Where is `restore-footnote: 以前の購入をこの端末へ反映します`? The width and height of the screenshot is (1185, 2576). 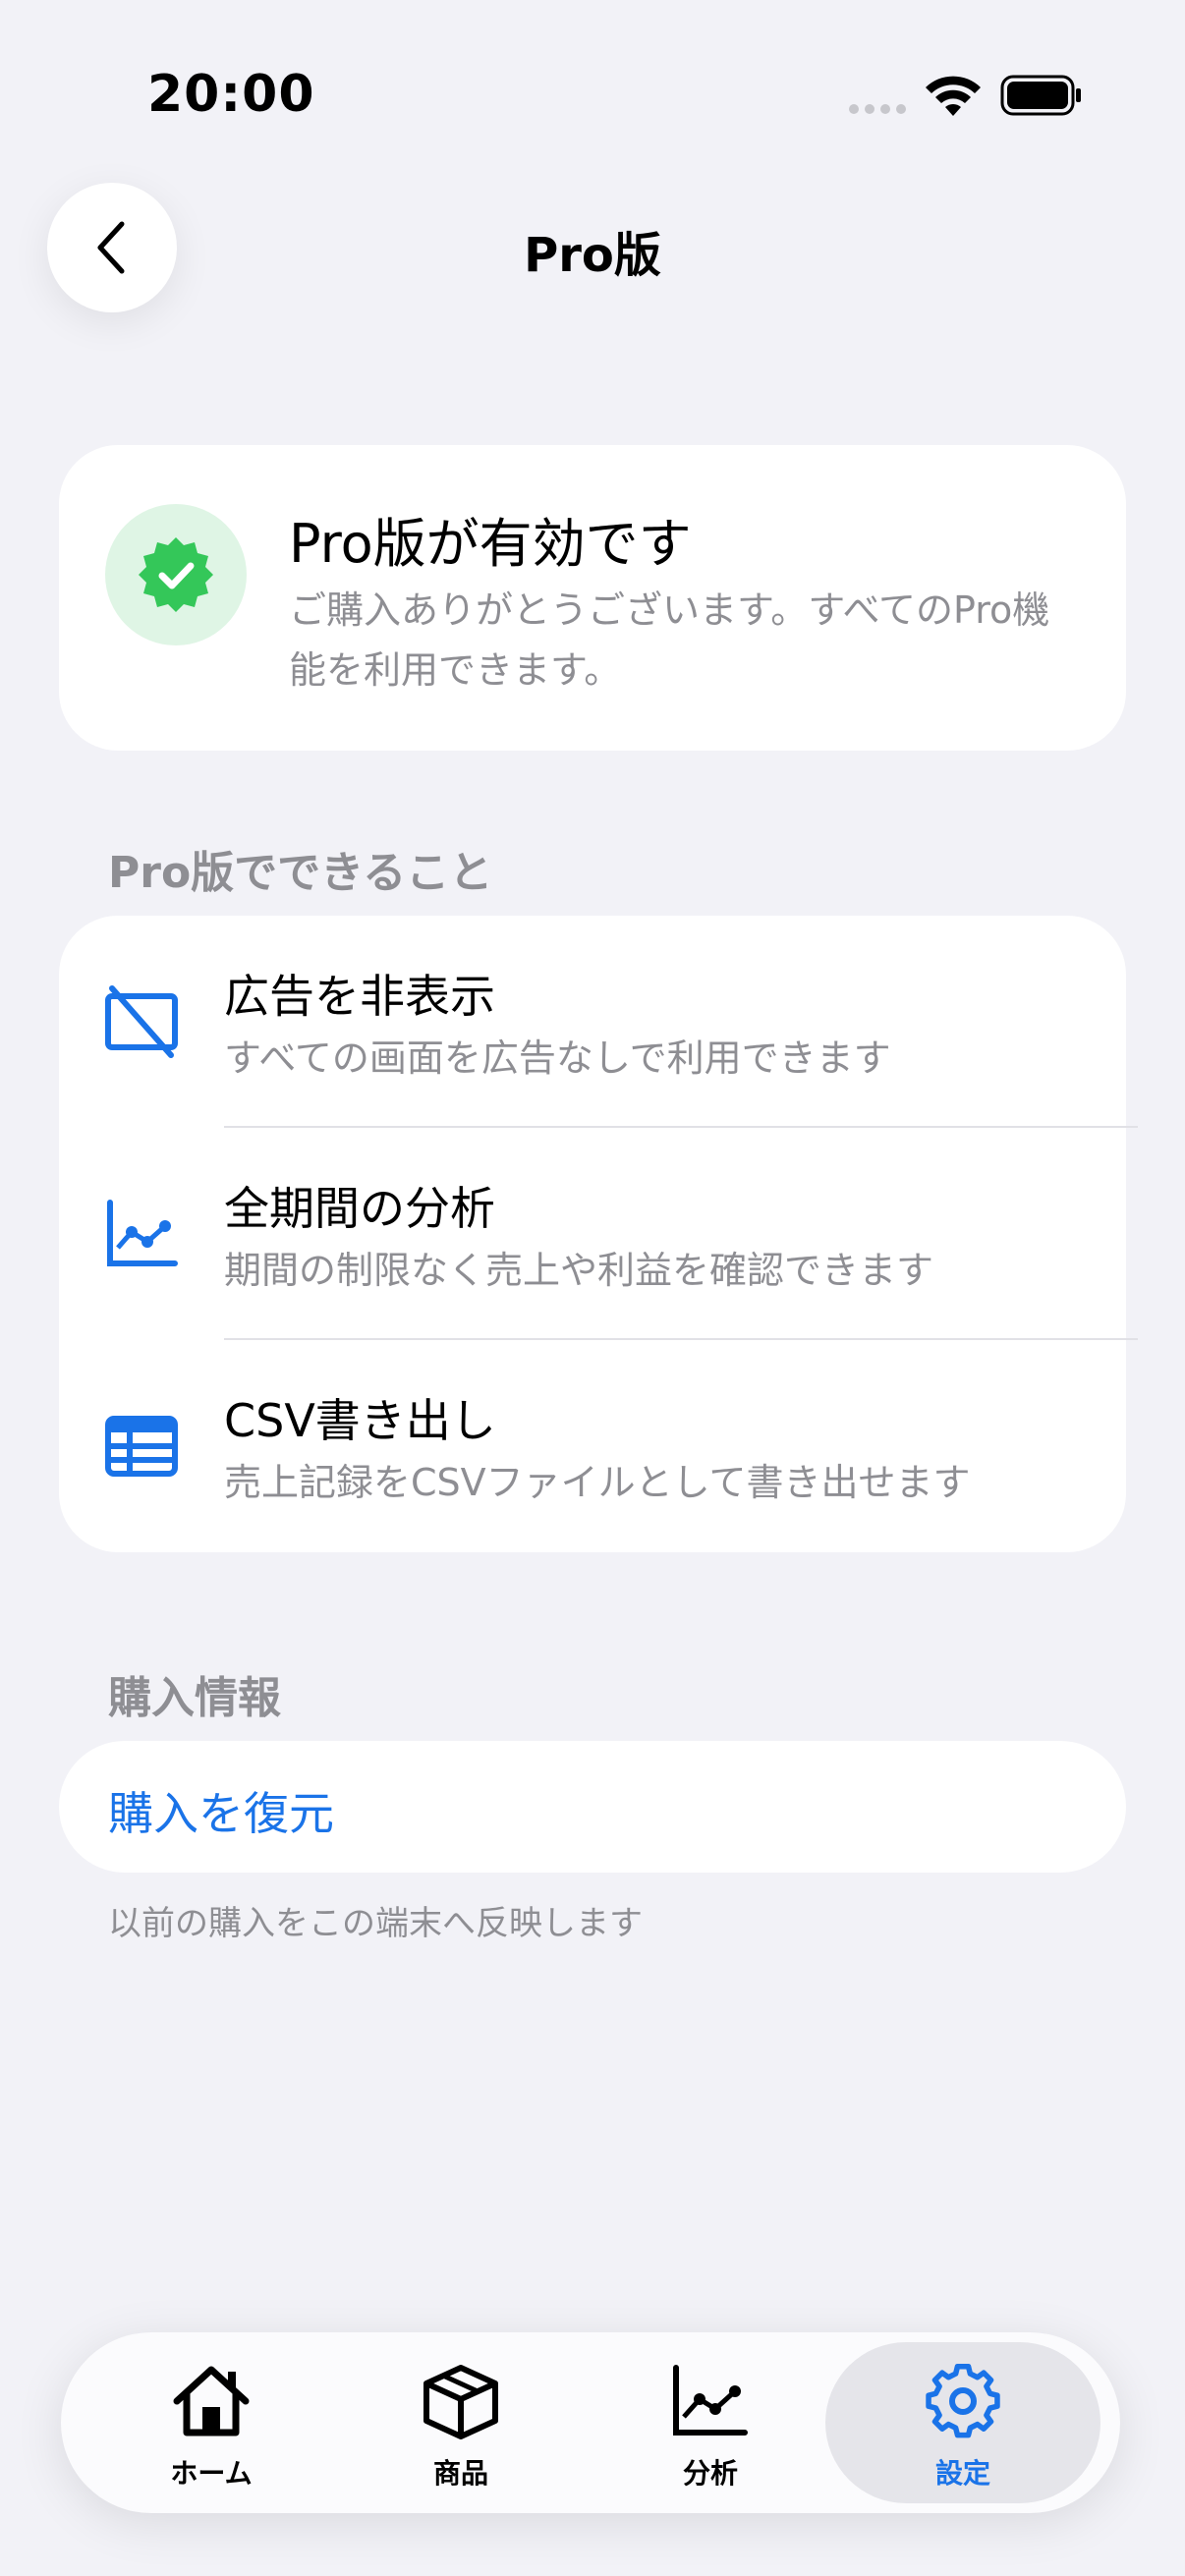
restore-footnote: 以前の購入をこの端末へ反映します is located at coordinates (376, 1923).